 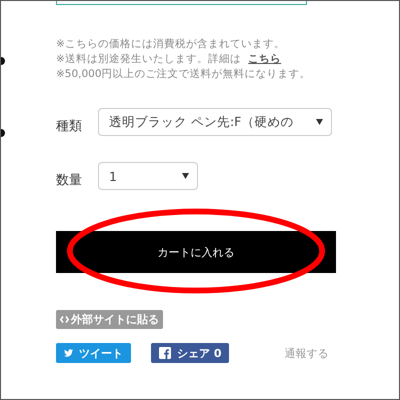 What do you see at coordinates (64, 319) in the screenshot?
I see `code-icon` at bounding box center [64, 319].